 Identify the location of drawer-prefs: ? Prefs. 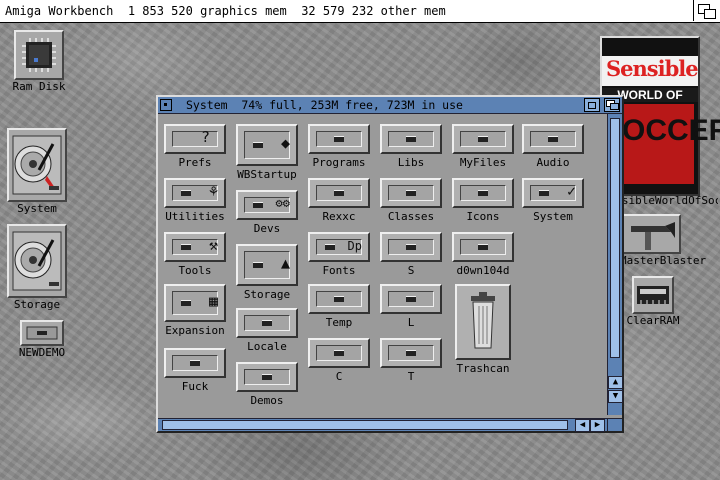
(195, 146).